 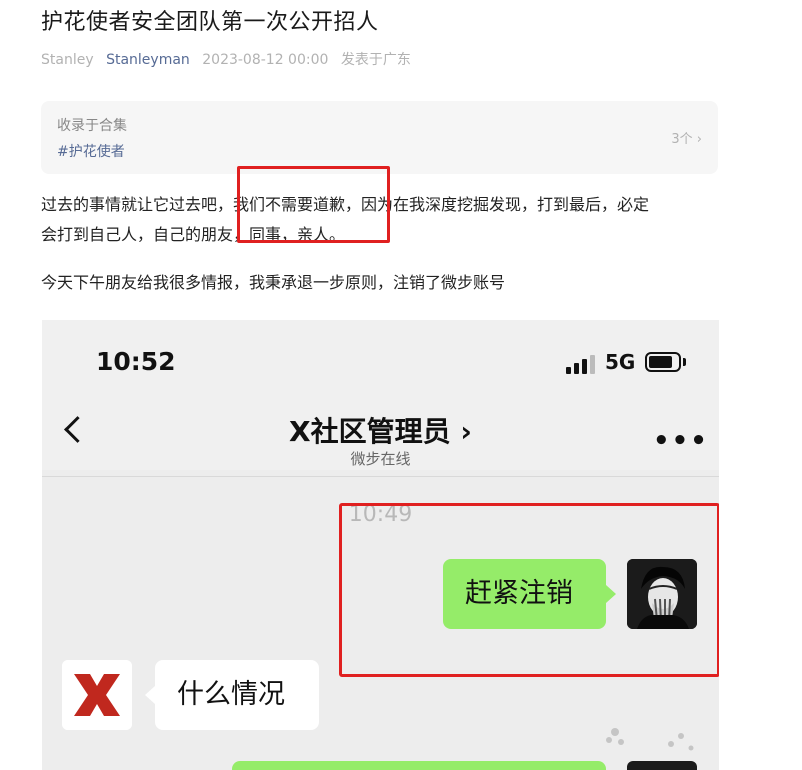 I want to click on x-logo-icon, so click(x=97, y=695).